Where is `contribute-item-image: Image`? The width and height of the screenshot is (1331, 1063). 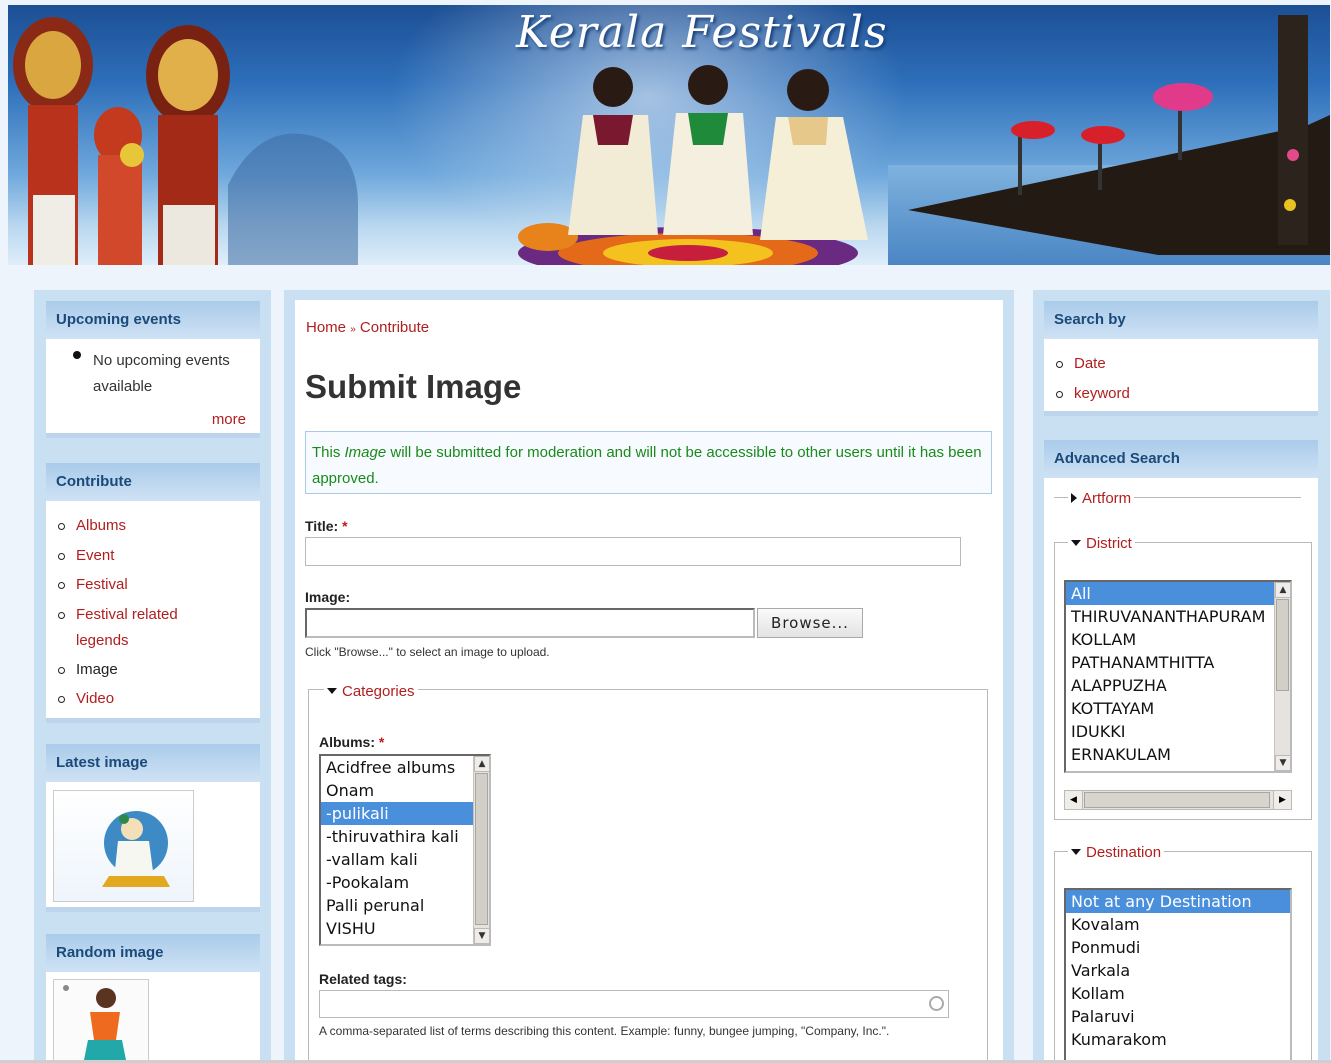
contribute-item-image: Image is located at coordinates (153, 670).